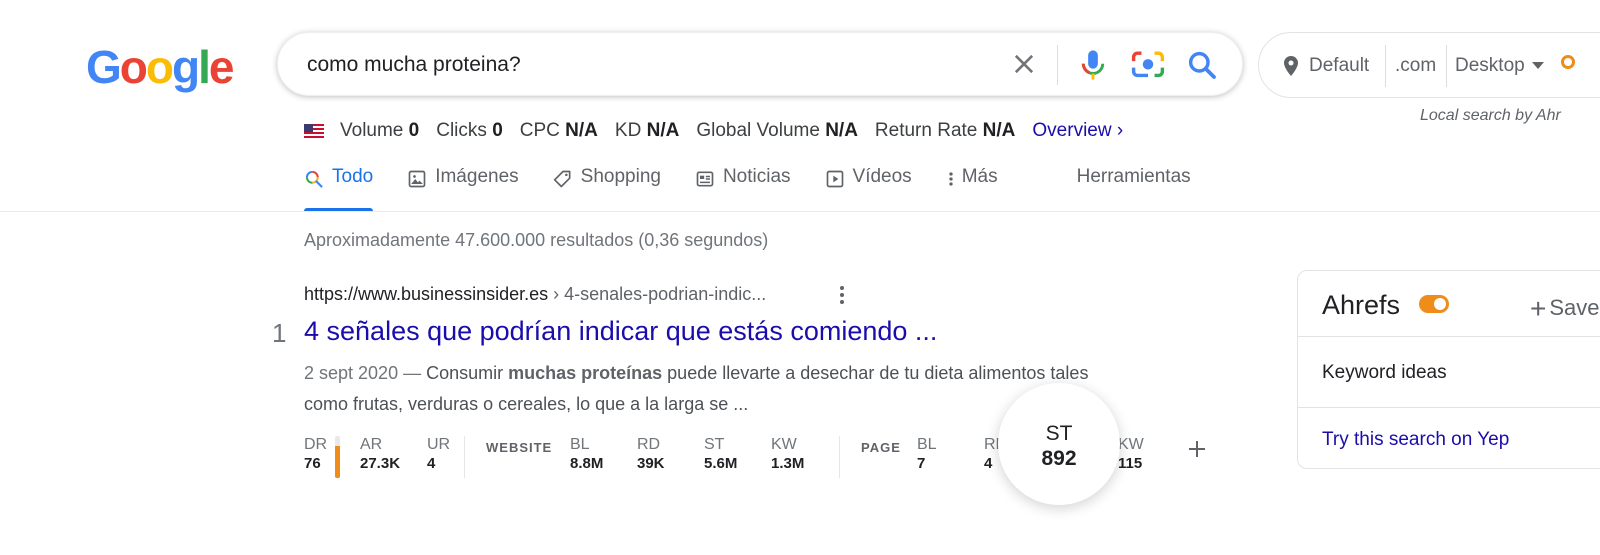  What do you see at coordinates (469, 130) in the screenshot?
I see `metric-clicks: Clicks 0` at bounding box center [469, 130].